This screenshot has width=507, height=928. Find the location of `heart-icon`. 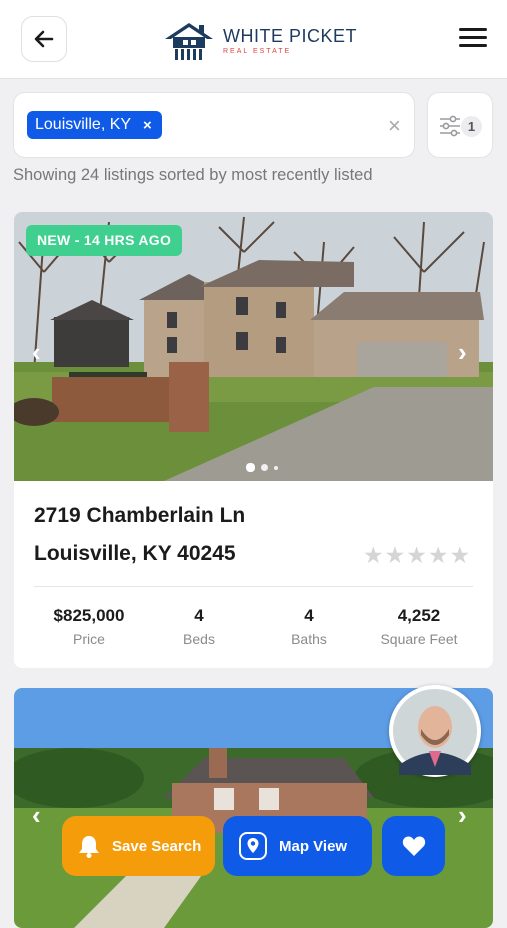

heart-icon is located at coordinates (413, 846).